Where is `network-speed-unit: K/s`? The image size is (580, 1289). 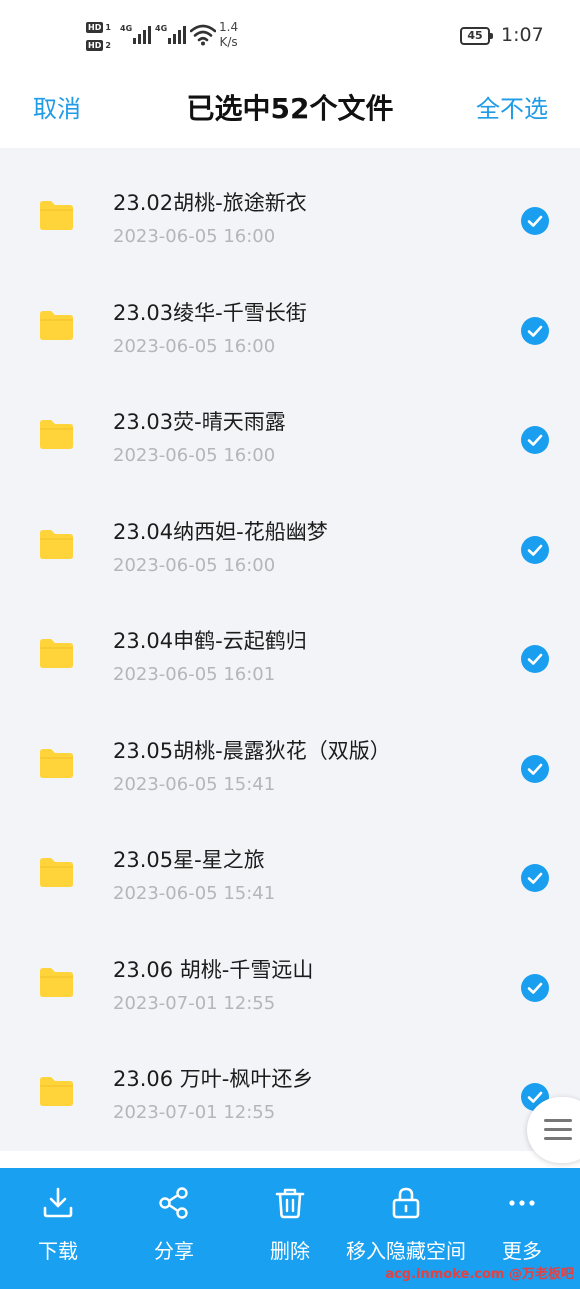
network-speed-unit: K/s is located at coordinates (228, 42).